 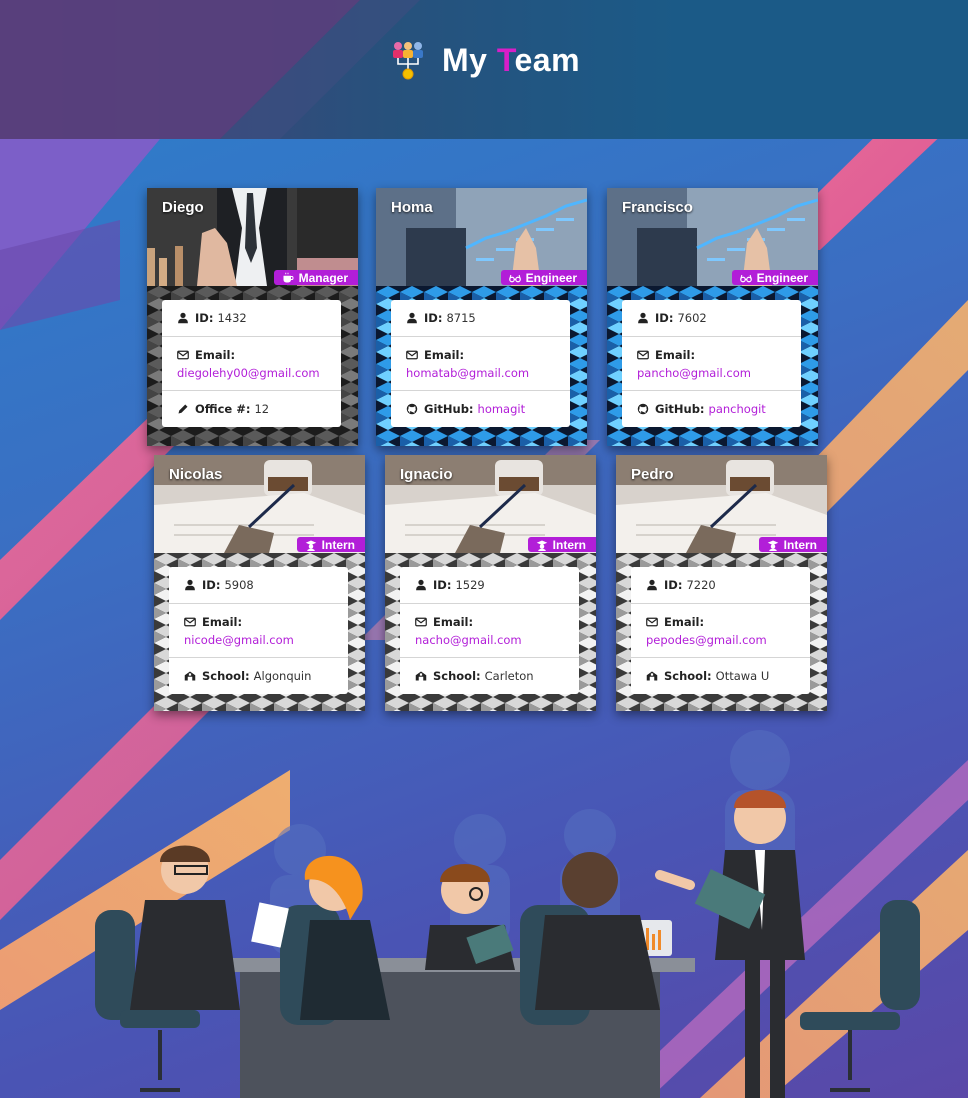 I want to click on id-row: ID: 7220, so click(x=720, y=585).